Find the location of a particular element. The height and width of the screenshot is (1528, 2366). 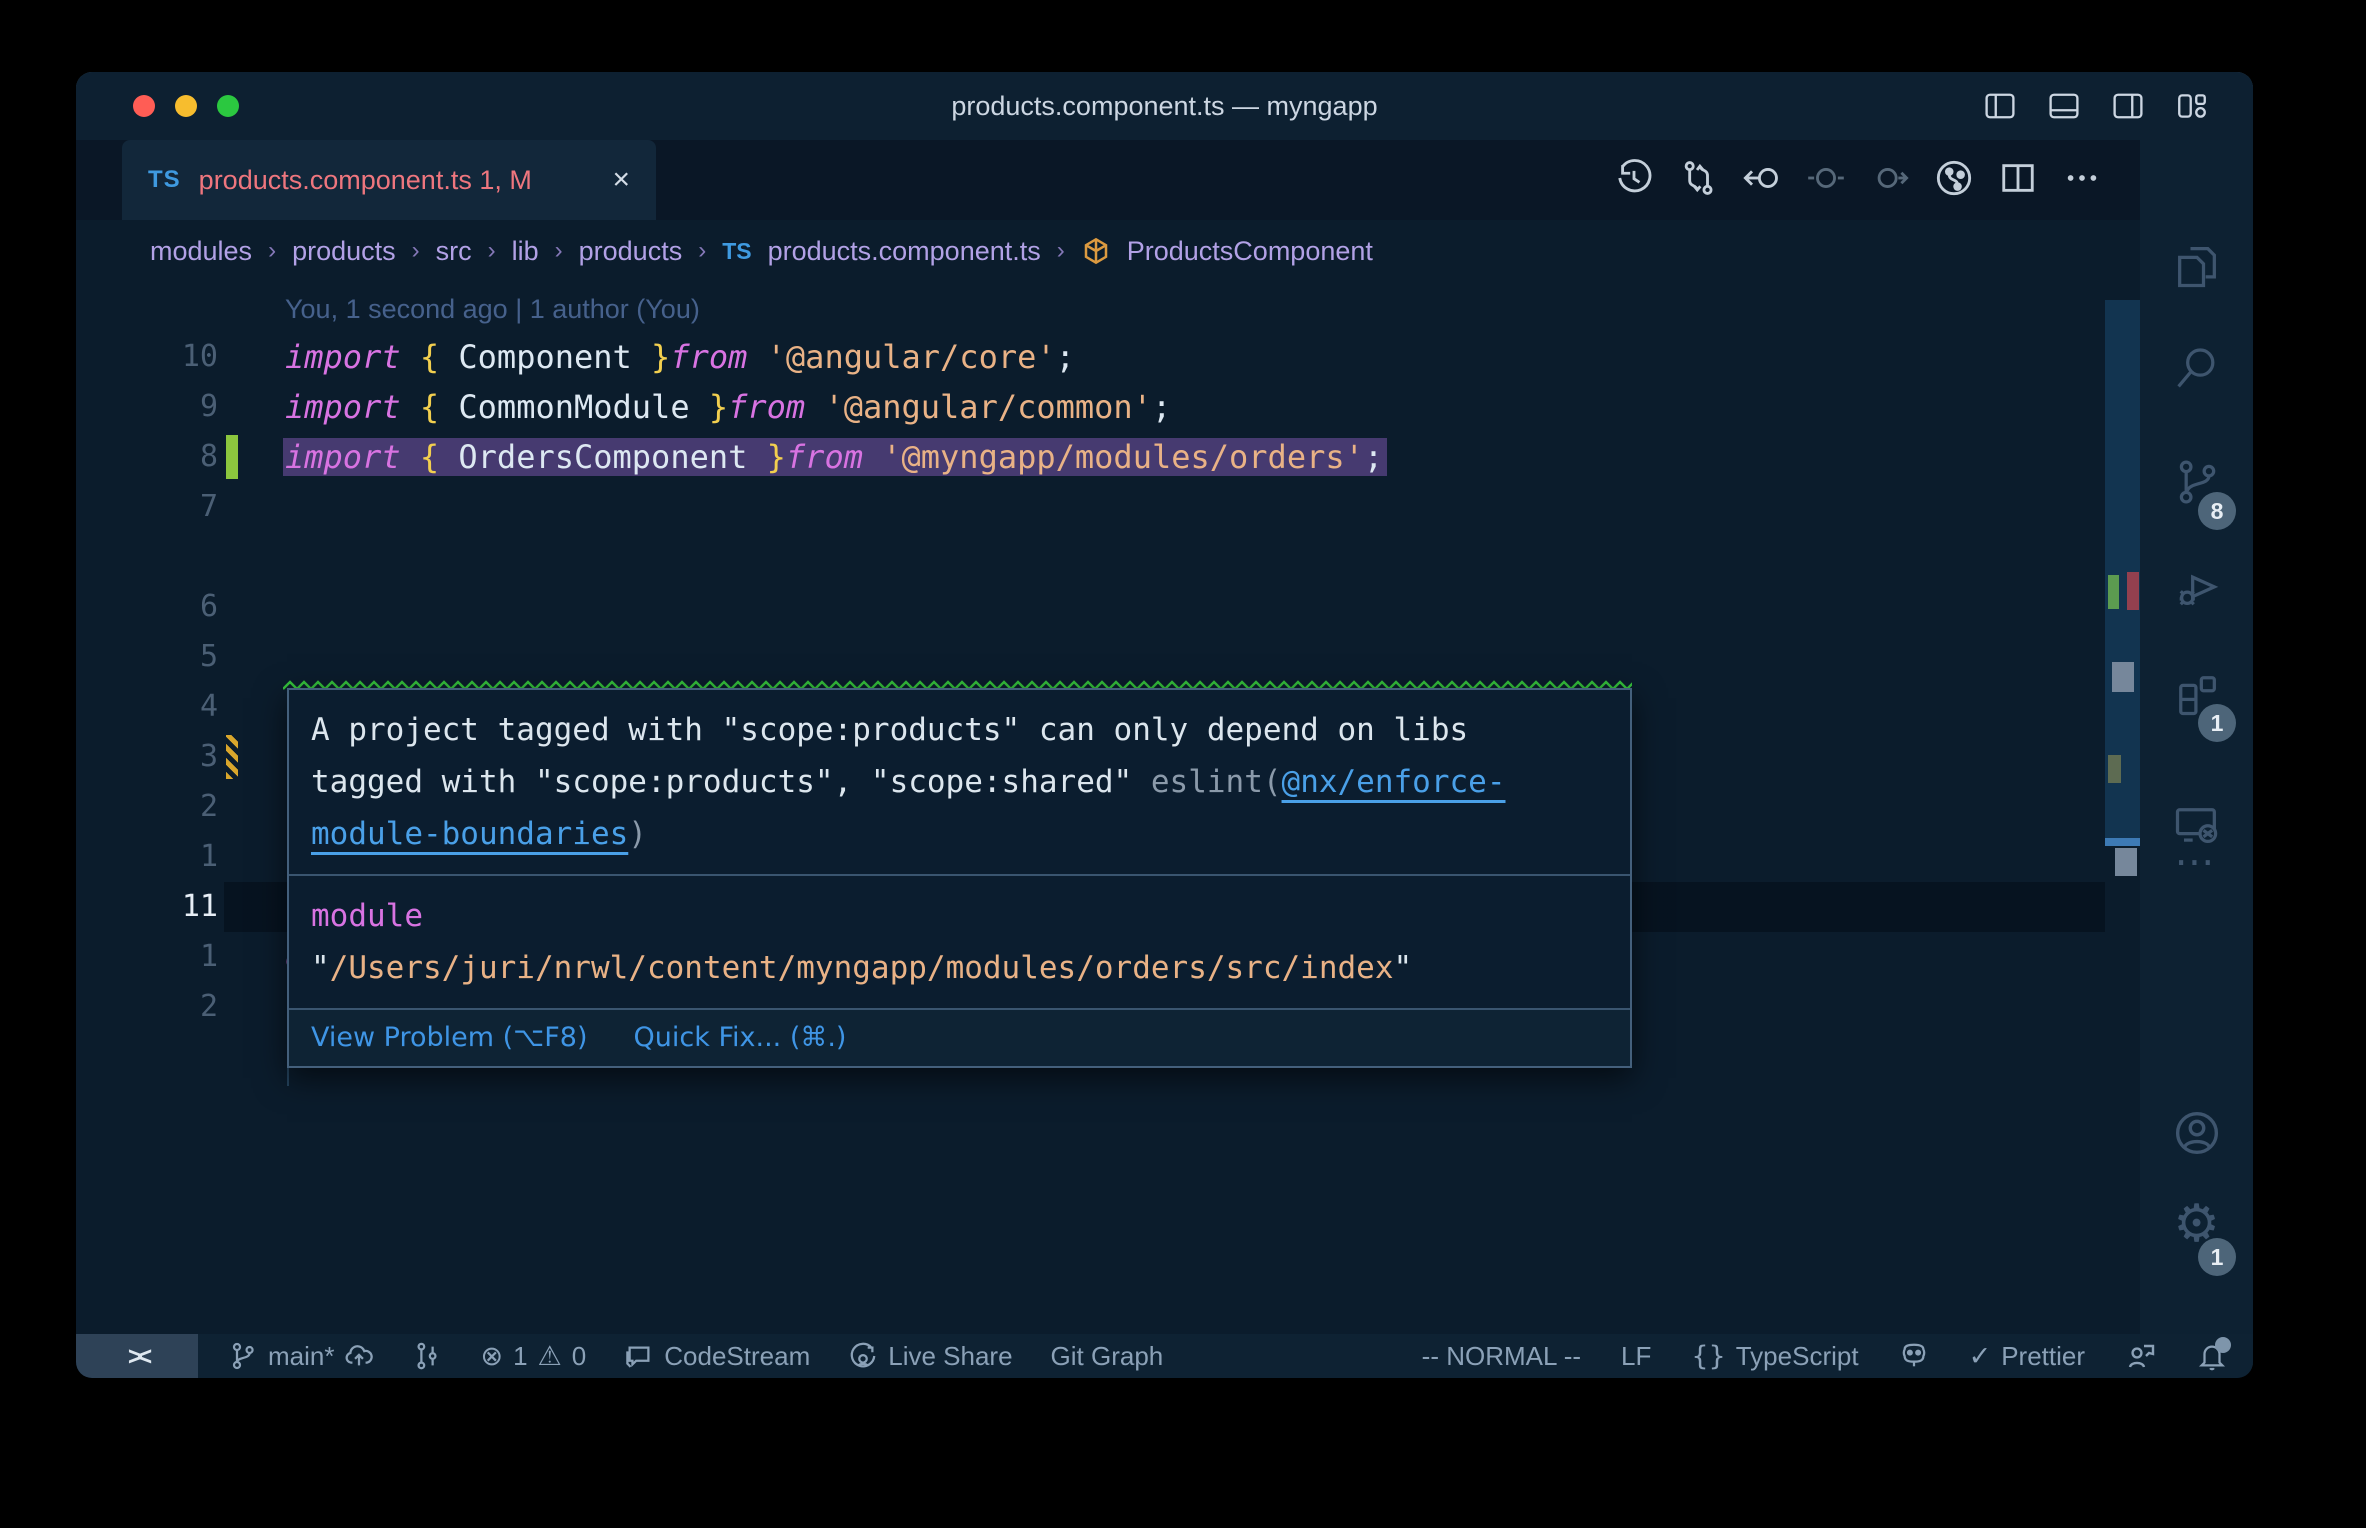

title-bar: products.component.ts — myngapp is located at coordinates (1164, 106).